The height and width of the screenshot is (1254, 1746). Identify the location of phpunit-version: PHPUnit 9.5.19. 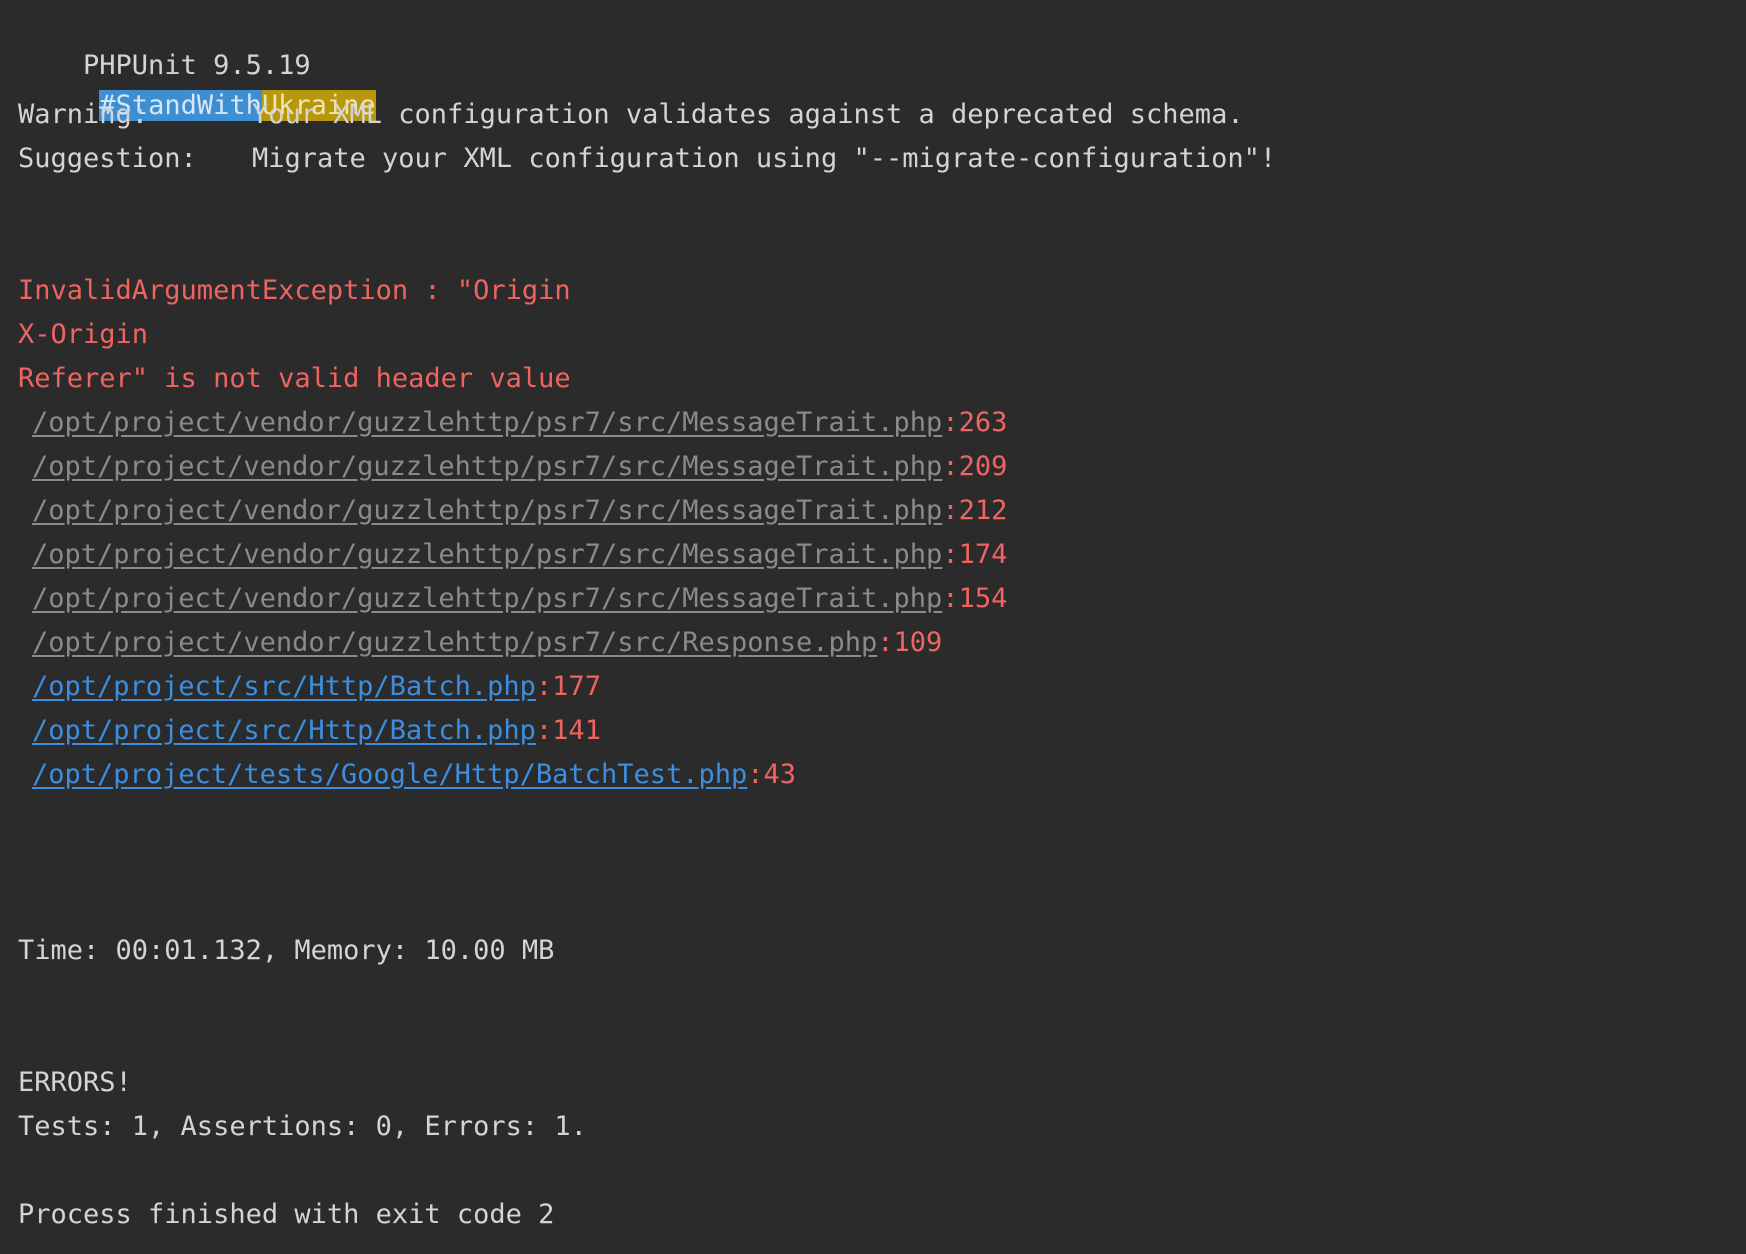
(197, 65).